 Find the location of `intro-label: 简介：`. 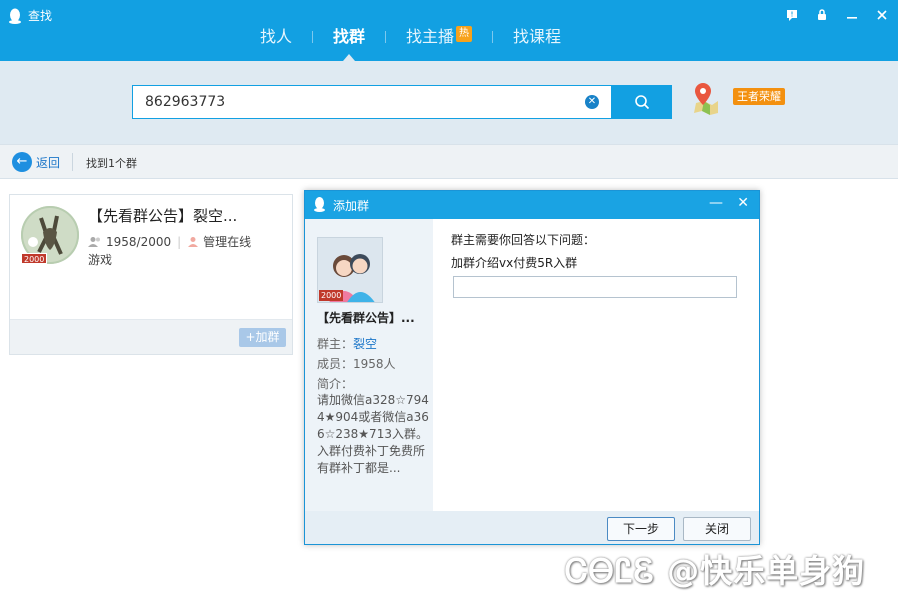

intro-label: 简介： is located at coordinates (335, 384).